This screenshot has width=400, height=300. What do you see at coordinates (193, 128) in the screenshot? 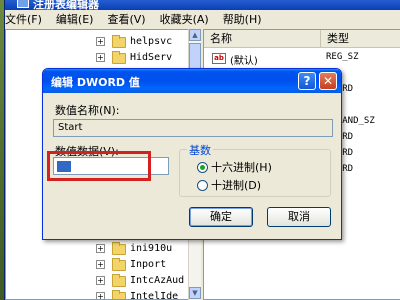
I see `value-name-field: Start` at bounding box center [193, 128].